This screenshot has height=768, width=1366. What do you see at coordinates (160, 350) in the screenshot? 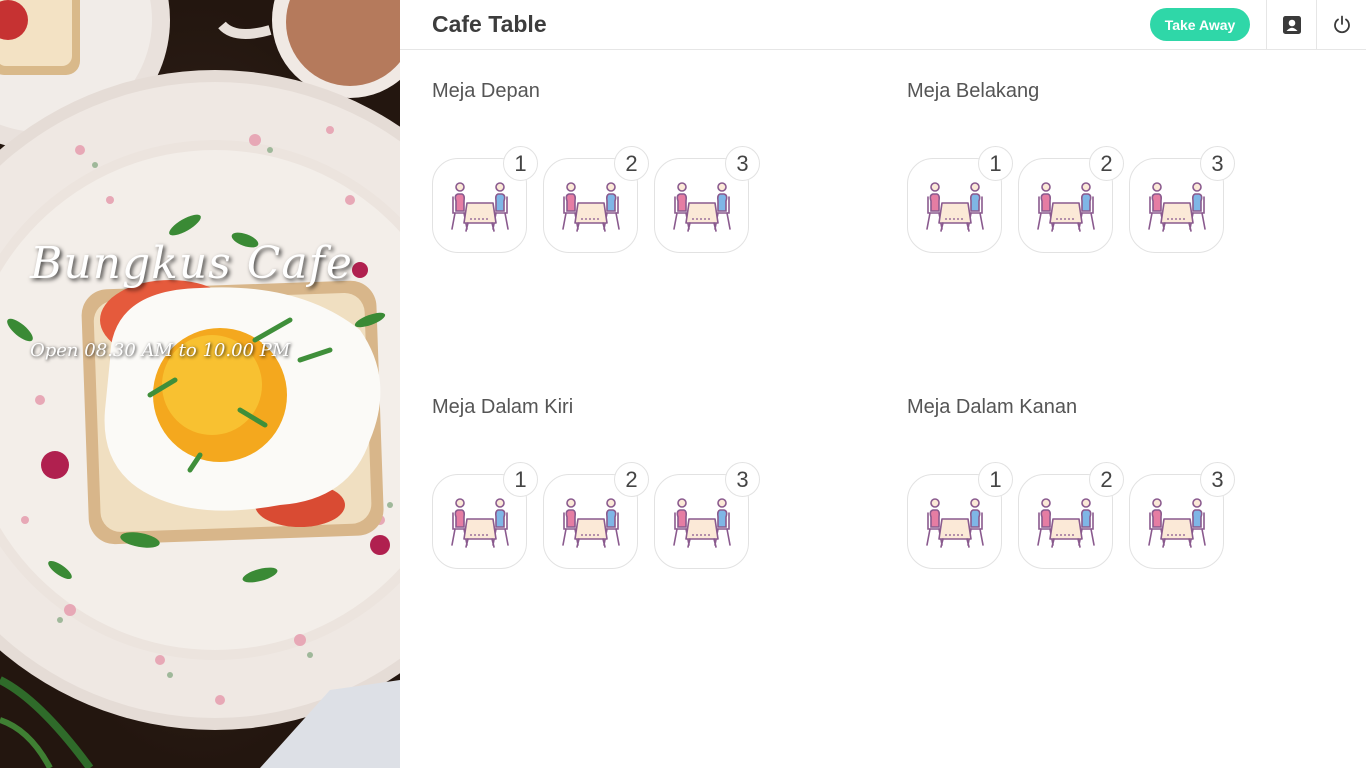
I see `opening-hours: Open 08.30 AM to 10.00 PM` at bounding box center [160, 350].